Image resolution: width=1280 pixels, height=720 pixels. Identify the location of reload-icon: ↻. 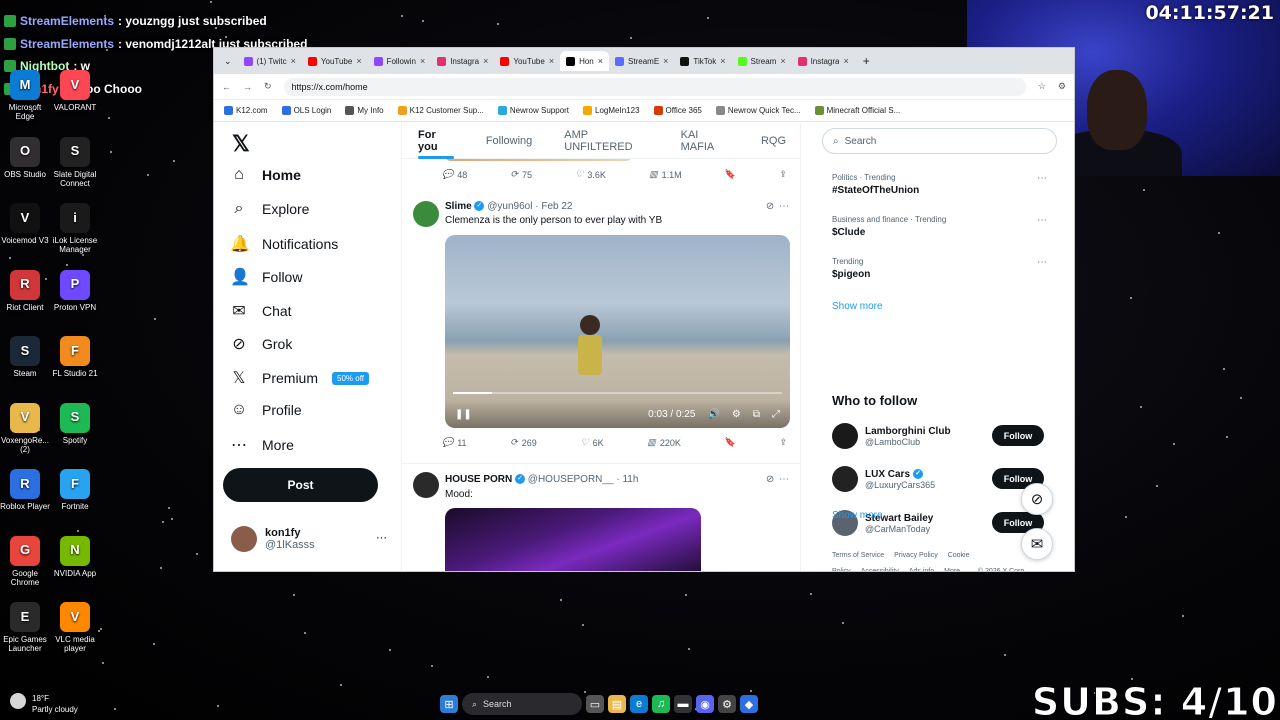
(268, 86).